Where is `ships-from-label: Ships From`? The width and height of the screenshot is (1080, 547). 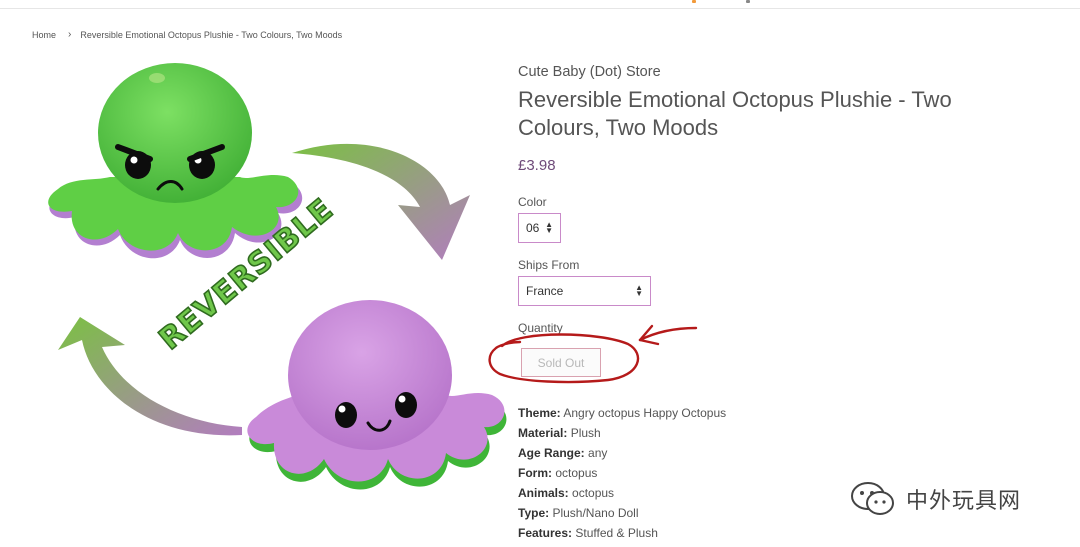 ships-from-label: Ships From is located at coordinates (549, 265).